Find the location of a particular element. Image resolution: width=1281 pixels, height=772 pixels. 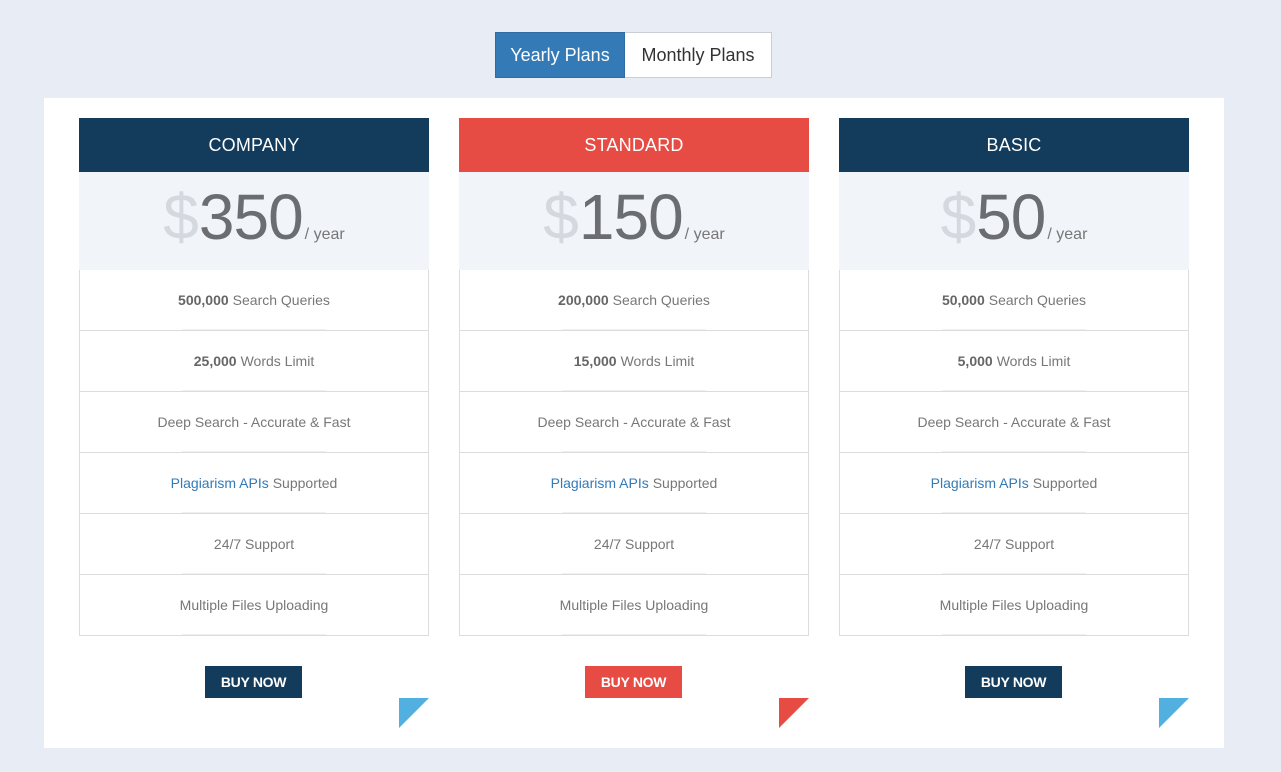

feature-value: 5,000 is located at coordinates (975, 361).